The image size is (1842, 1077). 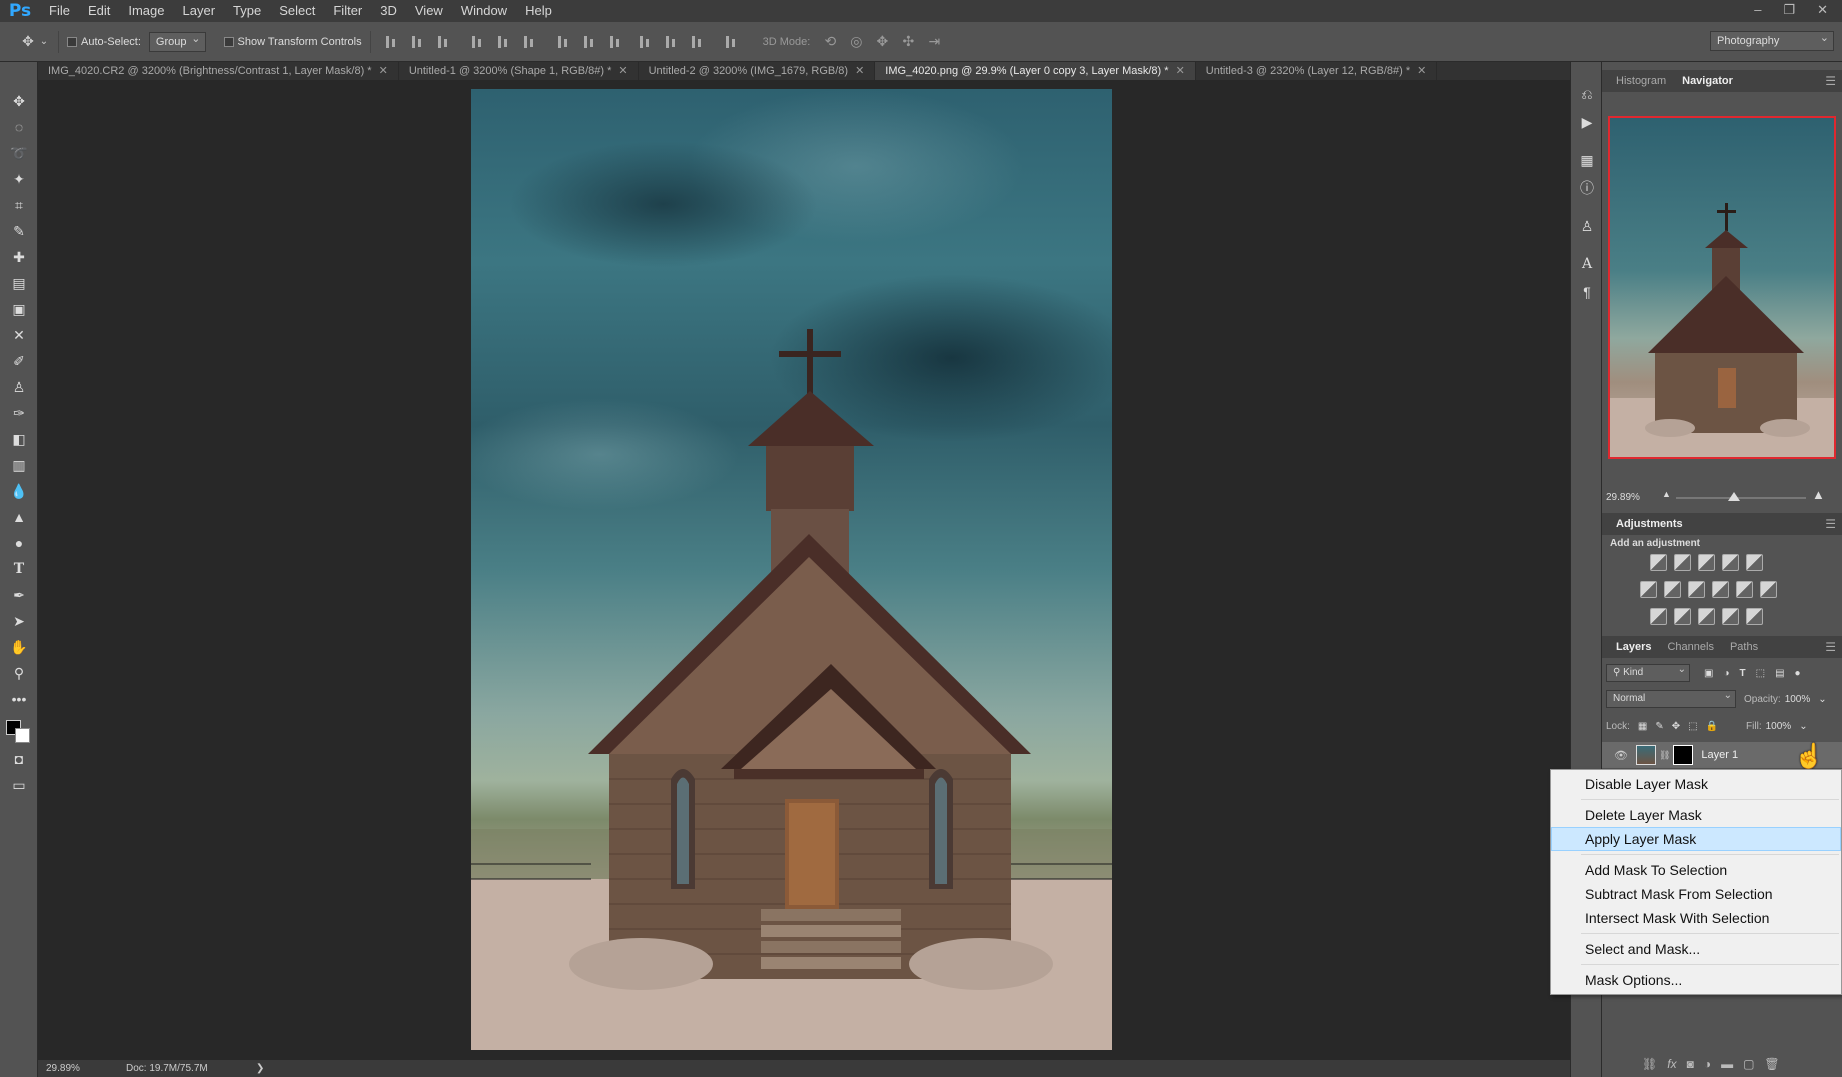 I want to click on distribute-left-icon, so click(x=646, y=42).